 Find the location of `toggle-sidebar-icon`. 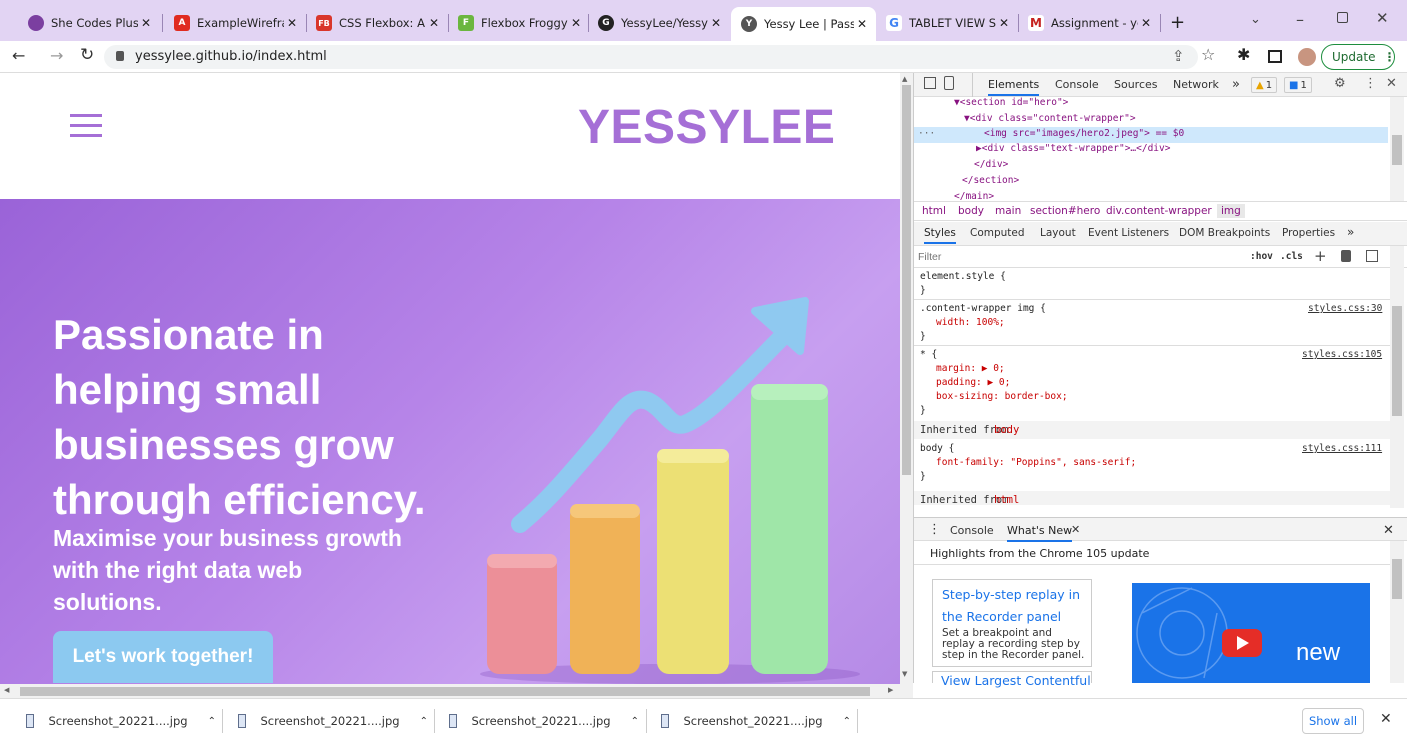

toggle-sidebar-icon is located at coordinates (1372, 256).